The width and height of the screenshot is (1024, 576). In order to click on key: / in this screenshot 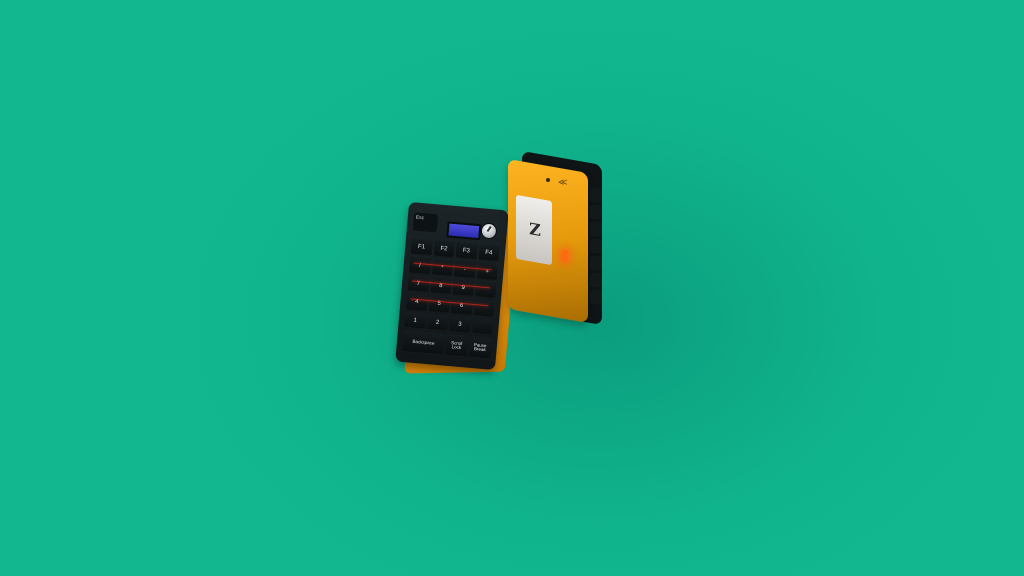, I will do `click(419, 265)`.